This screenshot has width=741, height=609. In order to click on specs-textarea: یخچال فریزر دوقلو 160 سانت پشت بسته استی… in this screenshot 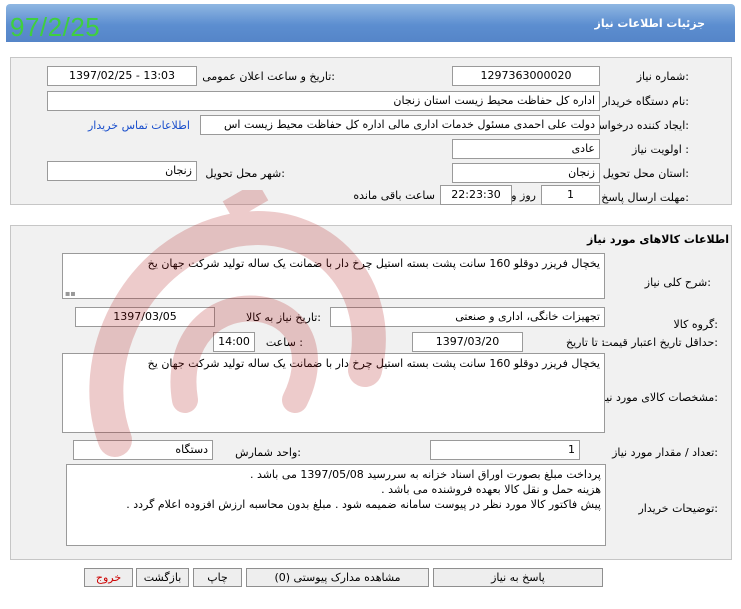, I will do `click(333, 393)`.